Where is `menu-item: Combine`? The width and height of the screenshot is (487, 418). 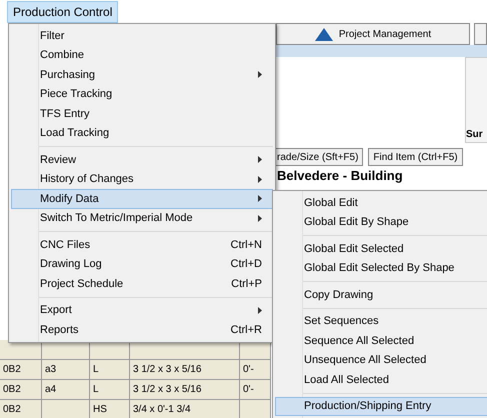 menu-item: Combine is located at coordinates (142, 55).